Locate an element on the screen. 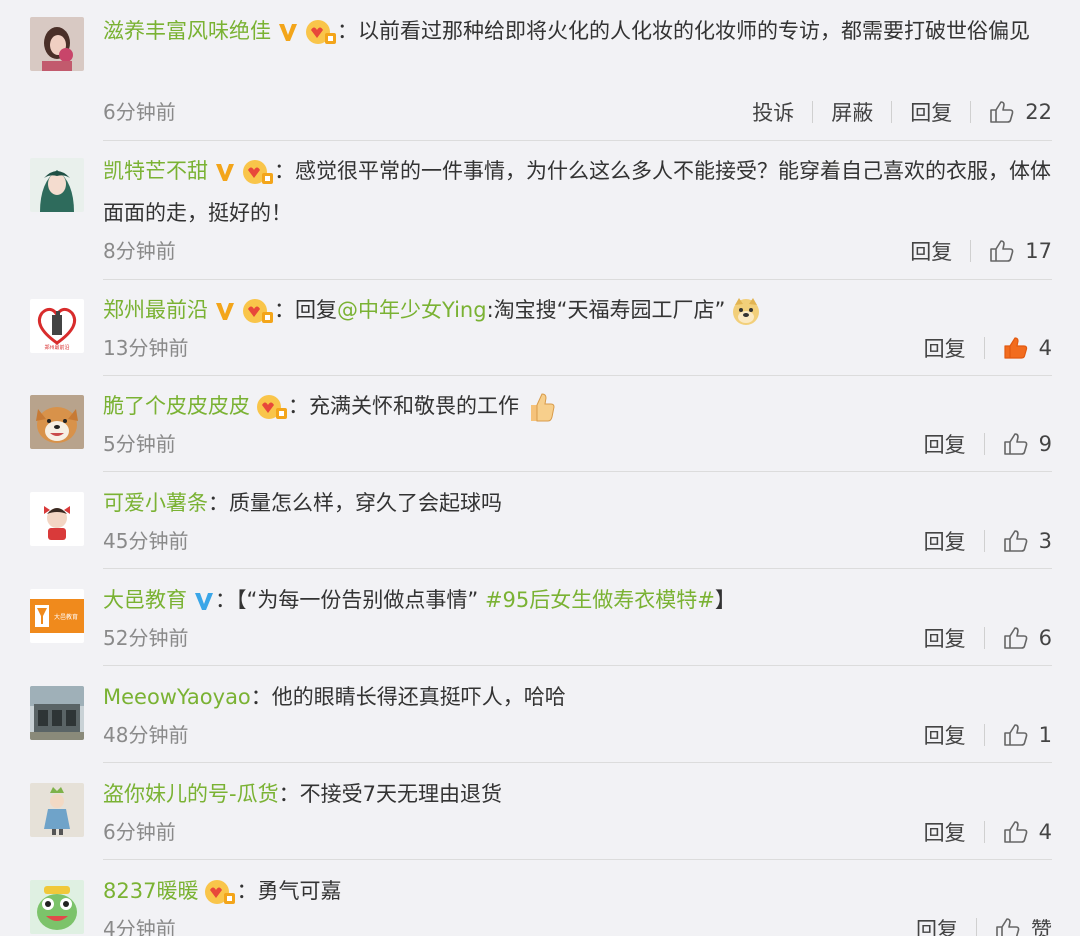 The image size is (1080, 936). like-button: 1 is located at coordinates (1027, 735).